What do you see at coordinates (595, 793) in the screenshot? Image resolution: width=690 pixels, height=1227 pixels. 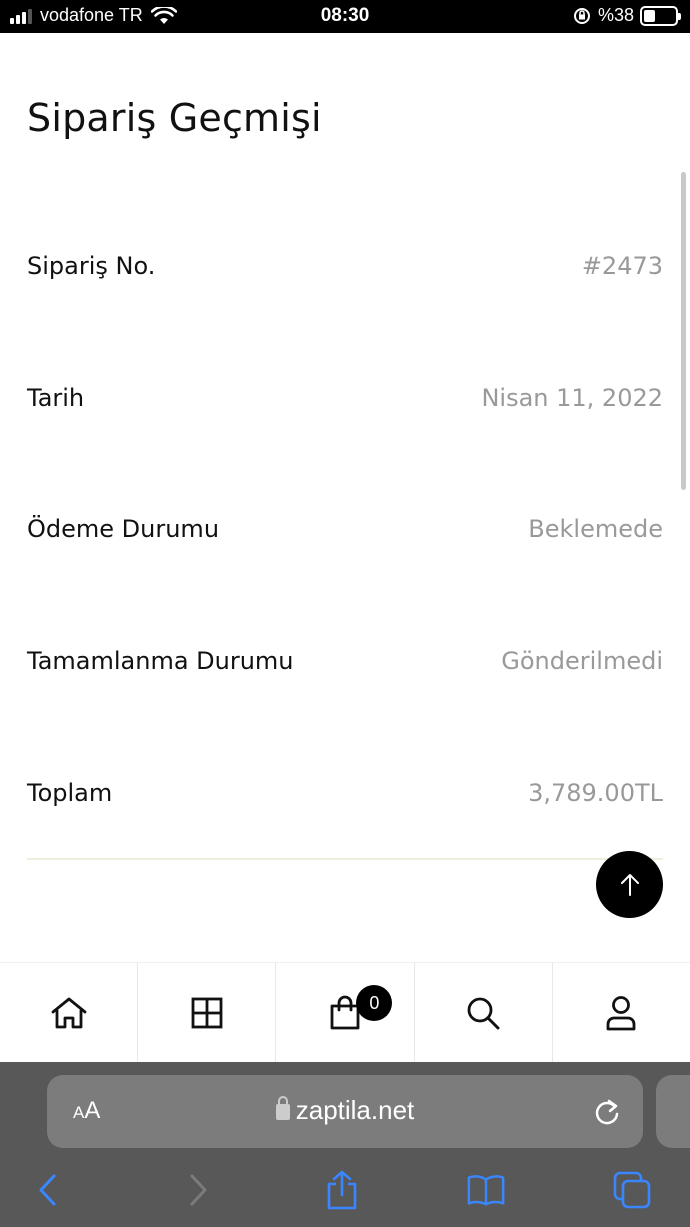 I see `total-value: 3,789.00TL` at bounding box center [595, 793].